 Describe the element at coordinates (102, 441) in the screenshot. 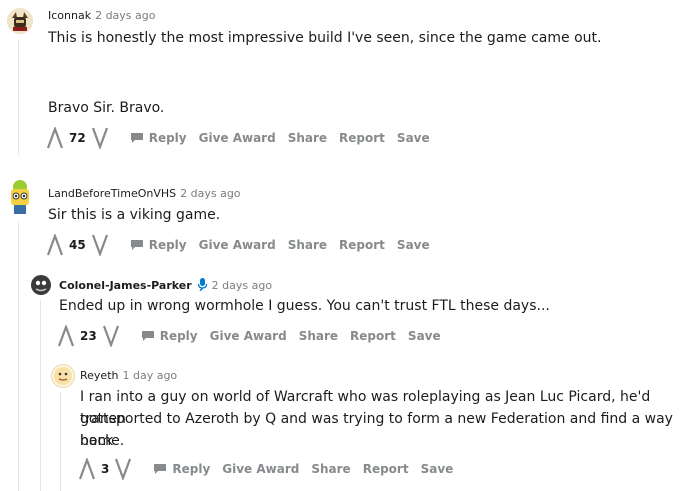

I see `comment-body: home.` at that location.